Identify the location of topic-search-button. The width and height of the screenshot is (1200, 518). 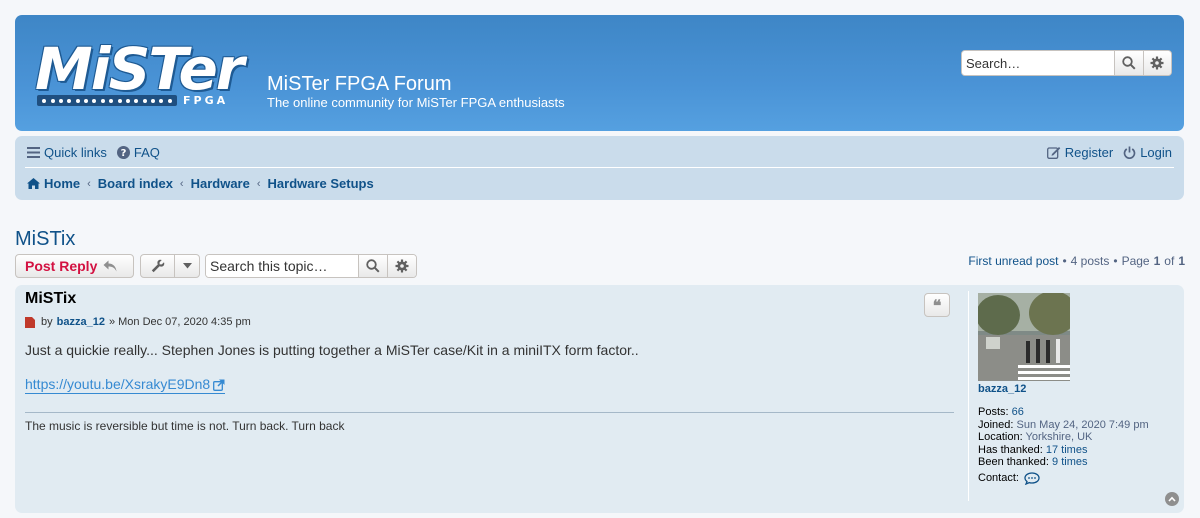
(372, 266).